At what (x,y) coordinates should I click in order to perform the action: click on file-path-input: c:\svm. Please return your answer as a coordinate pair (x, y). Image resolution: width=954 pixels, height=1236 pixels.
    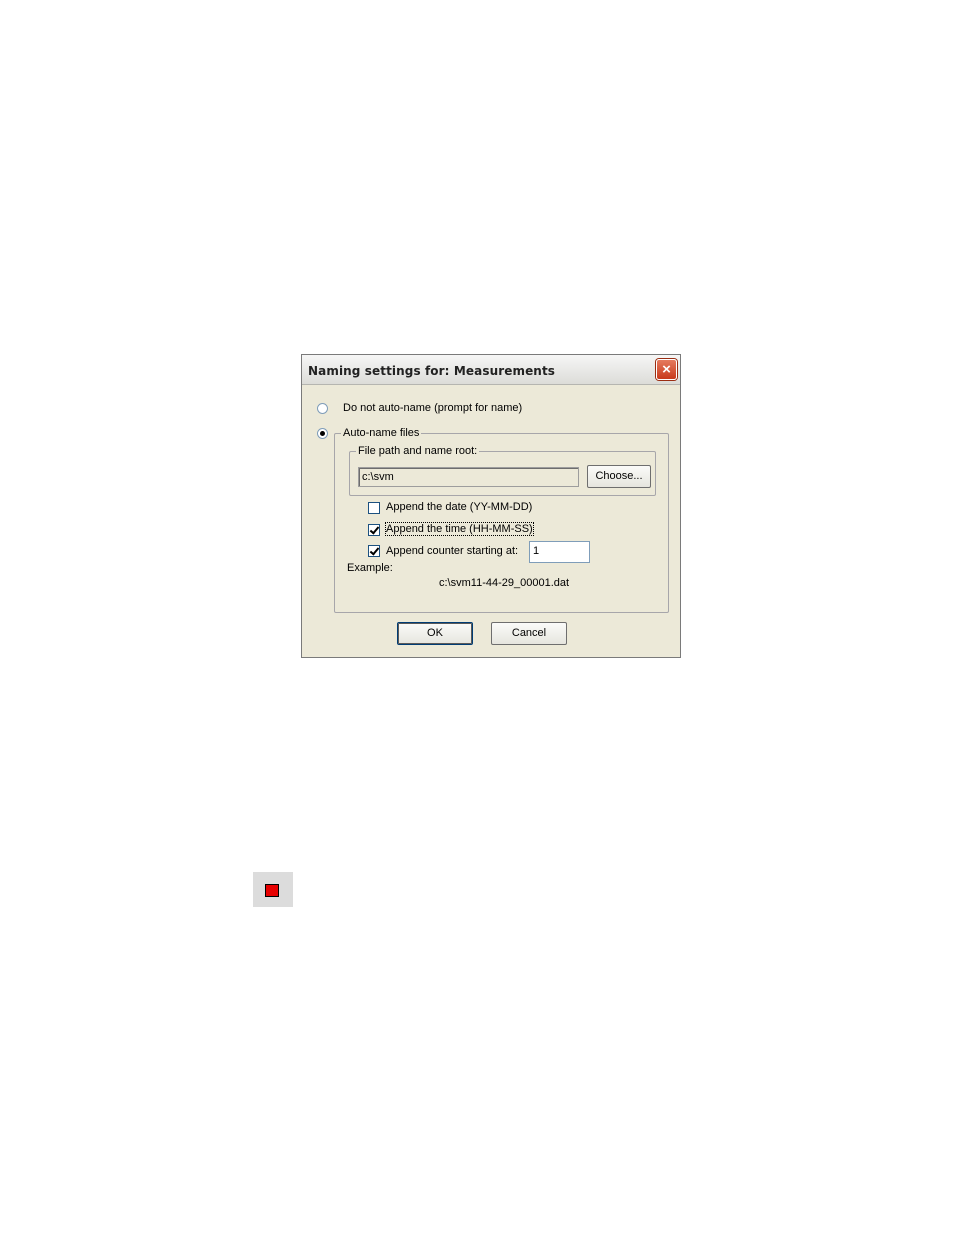
    Looking at the image, I should click on (468, 477).